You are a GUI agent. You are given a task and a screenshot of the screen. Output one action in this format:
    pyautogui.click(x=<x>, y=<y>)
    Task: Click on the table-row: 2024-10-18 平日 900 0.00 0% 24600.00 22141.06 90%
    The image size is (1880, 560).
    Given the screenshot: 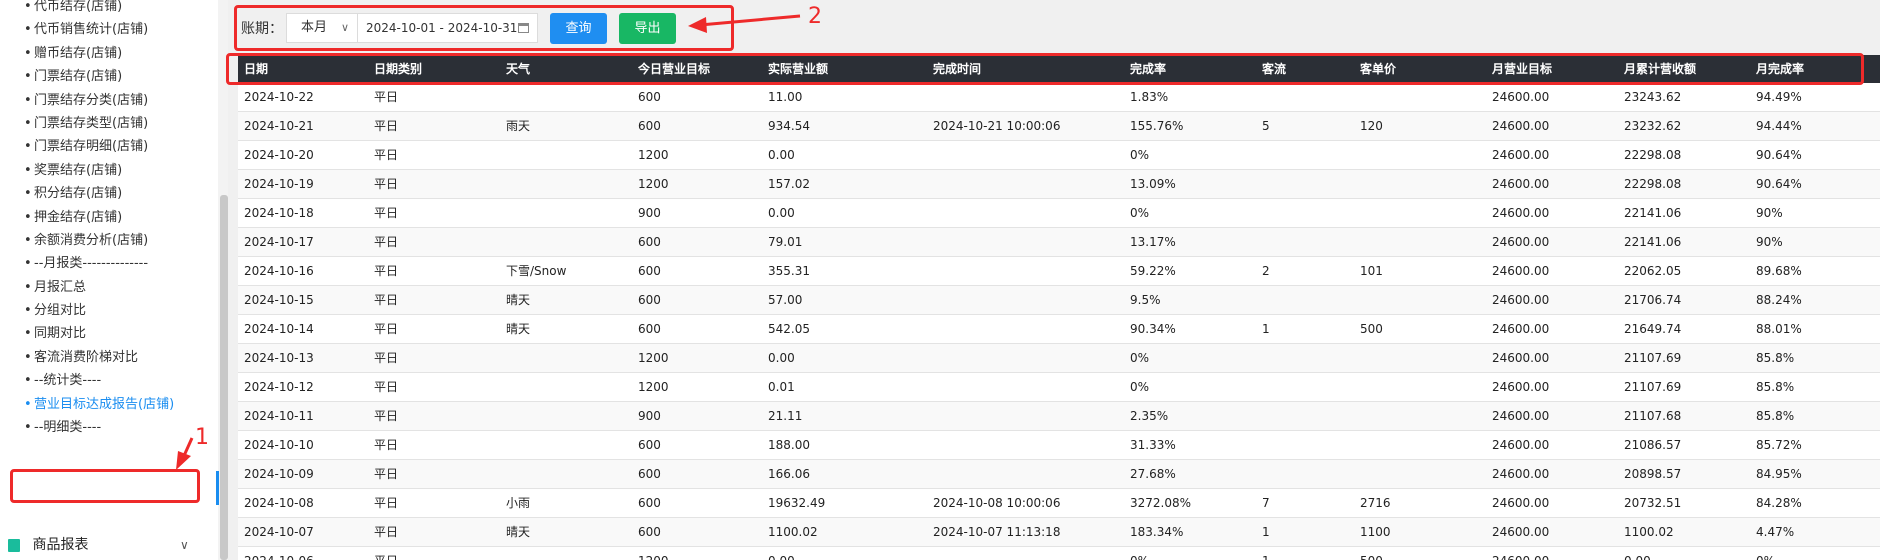 What is the action you would take?
    pyautogui.click(x=1059, y=213)
    